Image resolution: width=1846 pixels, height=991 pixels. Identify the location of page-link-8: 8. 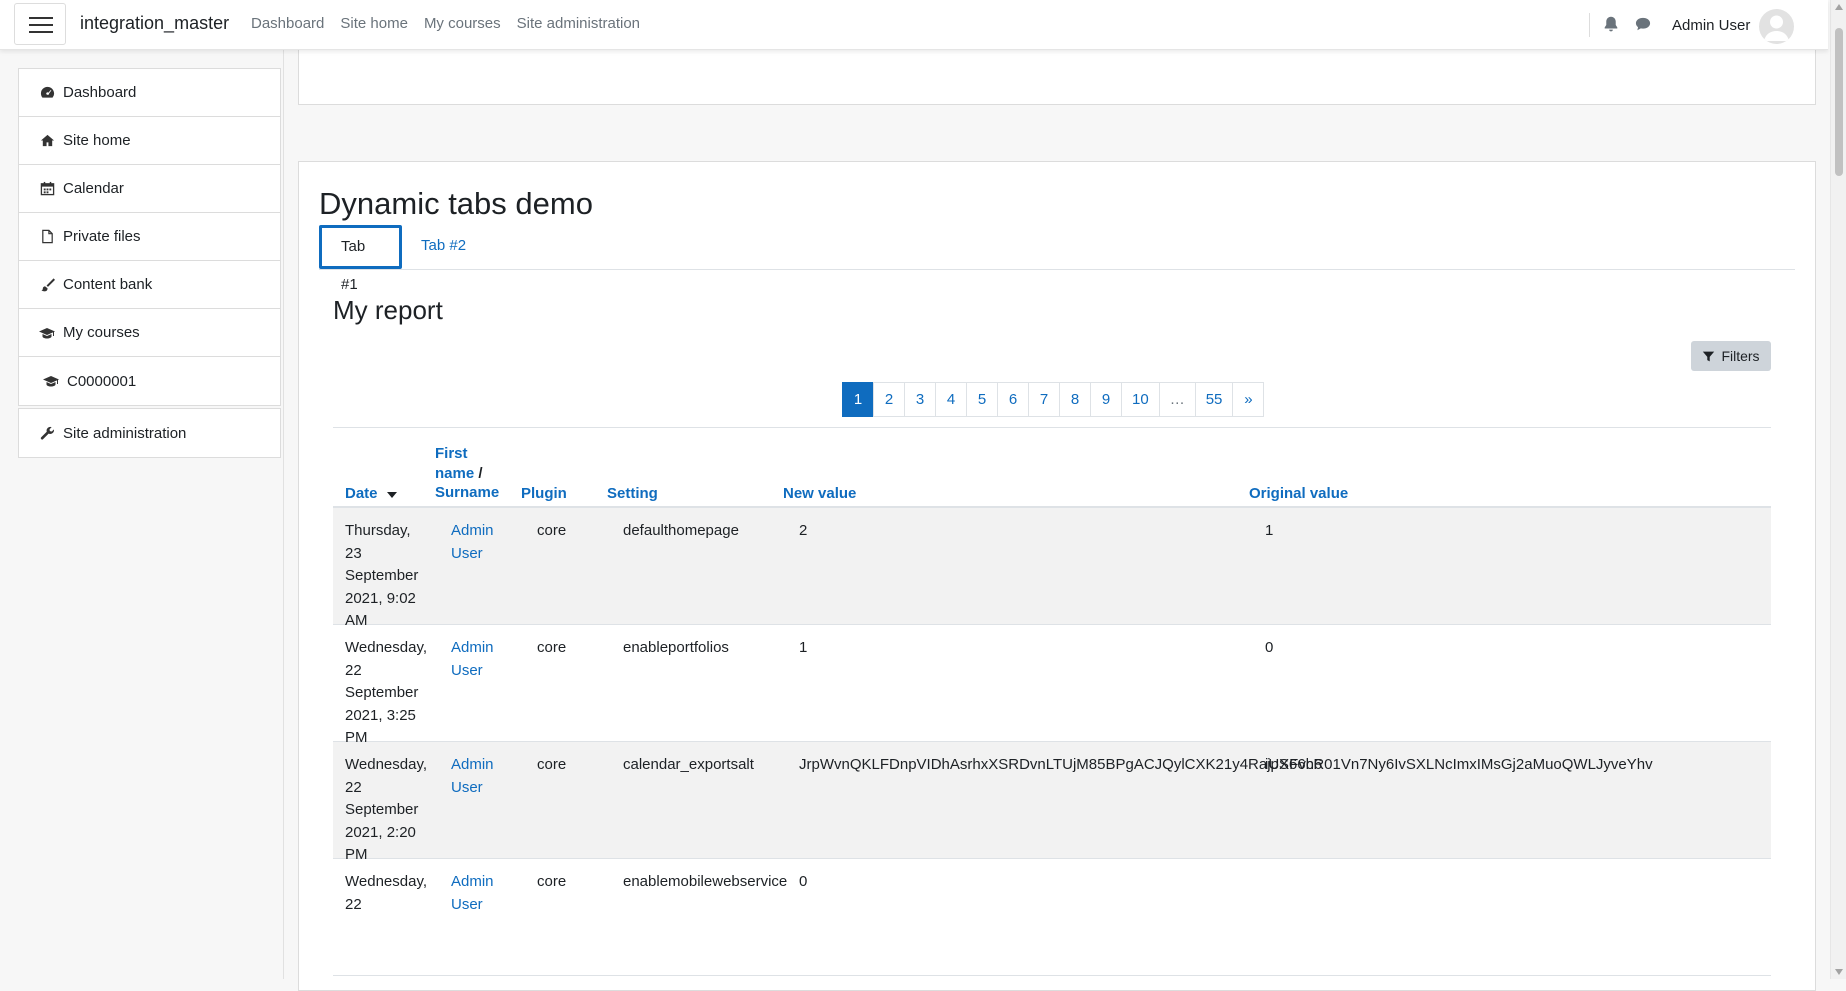
(1075, 399).